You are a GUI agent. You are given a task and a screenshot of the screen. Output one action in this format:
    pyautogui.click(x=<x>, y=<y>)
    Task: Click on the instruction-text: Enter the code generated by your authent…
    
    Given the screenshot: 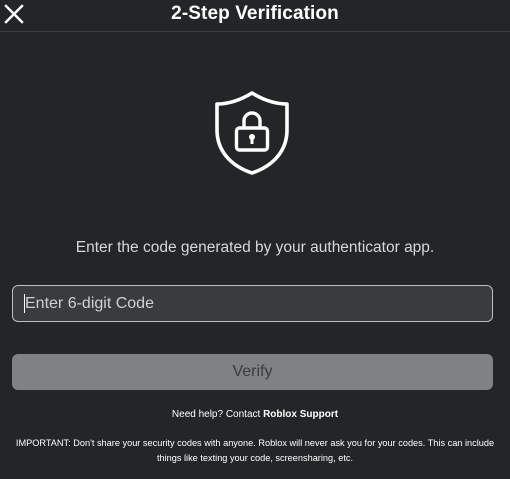 What is the action you would take?
    pyautogui.click(x=255, y=247)
    